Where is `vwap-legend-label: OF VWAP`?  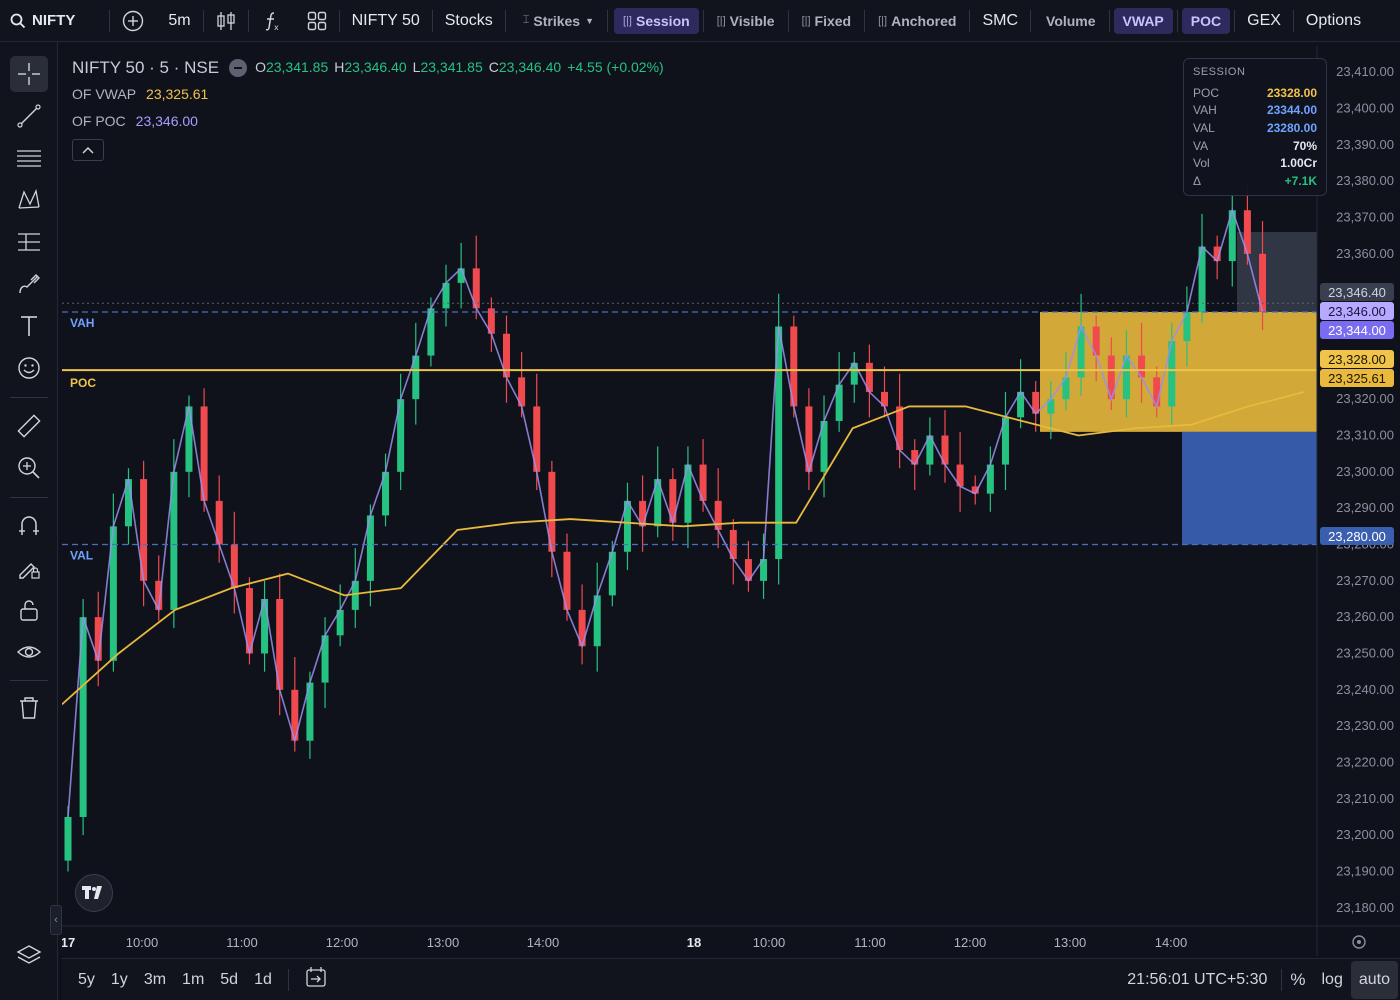 vwap-legend-label: OF VWAP is located at coordinates (104, 94).